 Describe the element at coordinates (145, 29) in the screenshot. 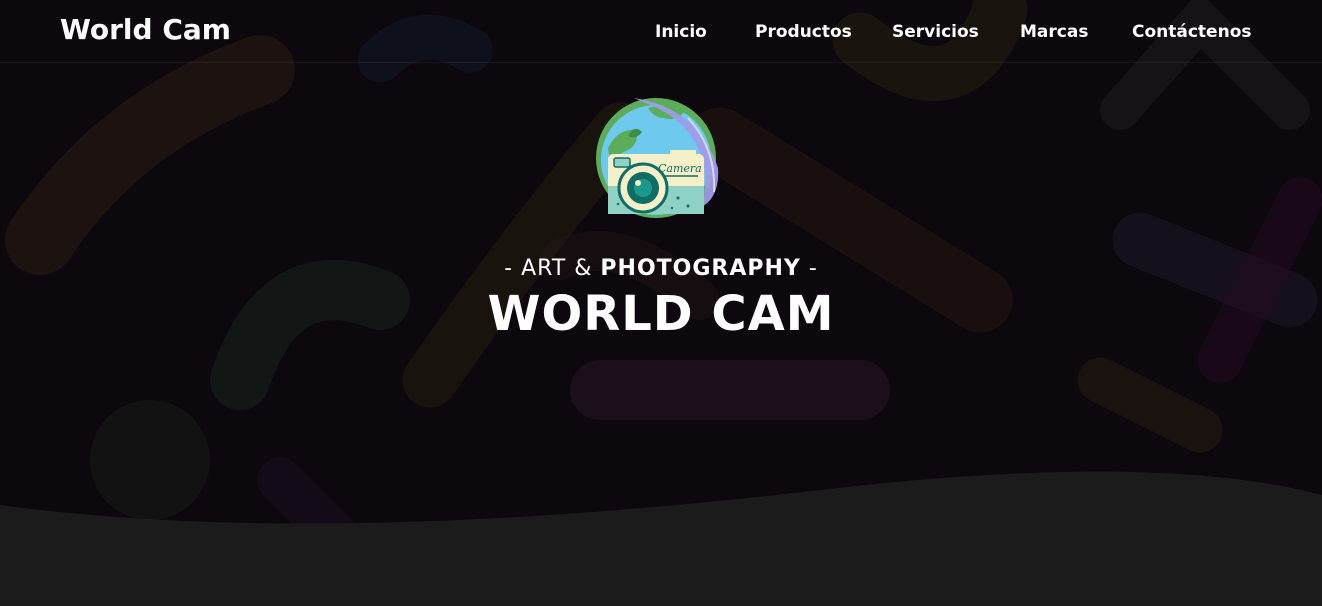

I see `brand-logo-text: World Cam` at that location.